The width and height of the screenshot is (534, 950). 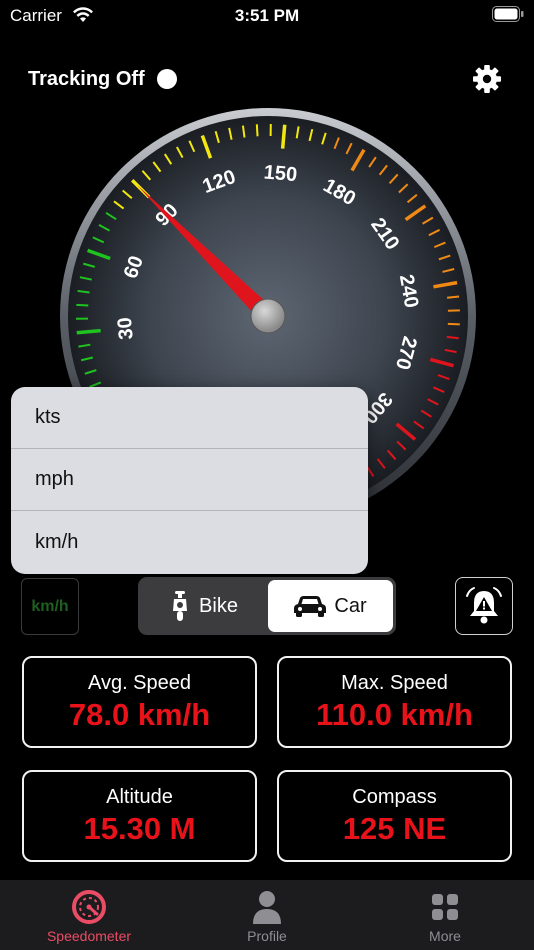 I want to click on max-speed-card: Max. Speed 110.0 km/h, so click(x=394, y=702).